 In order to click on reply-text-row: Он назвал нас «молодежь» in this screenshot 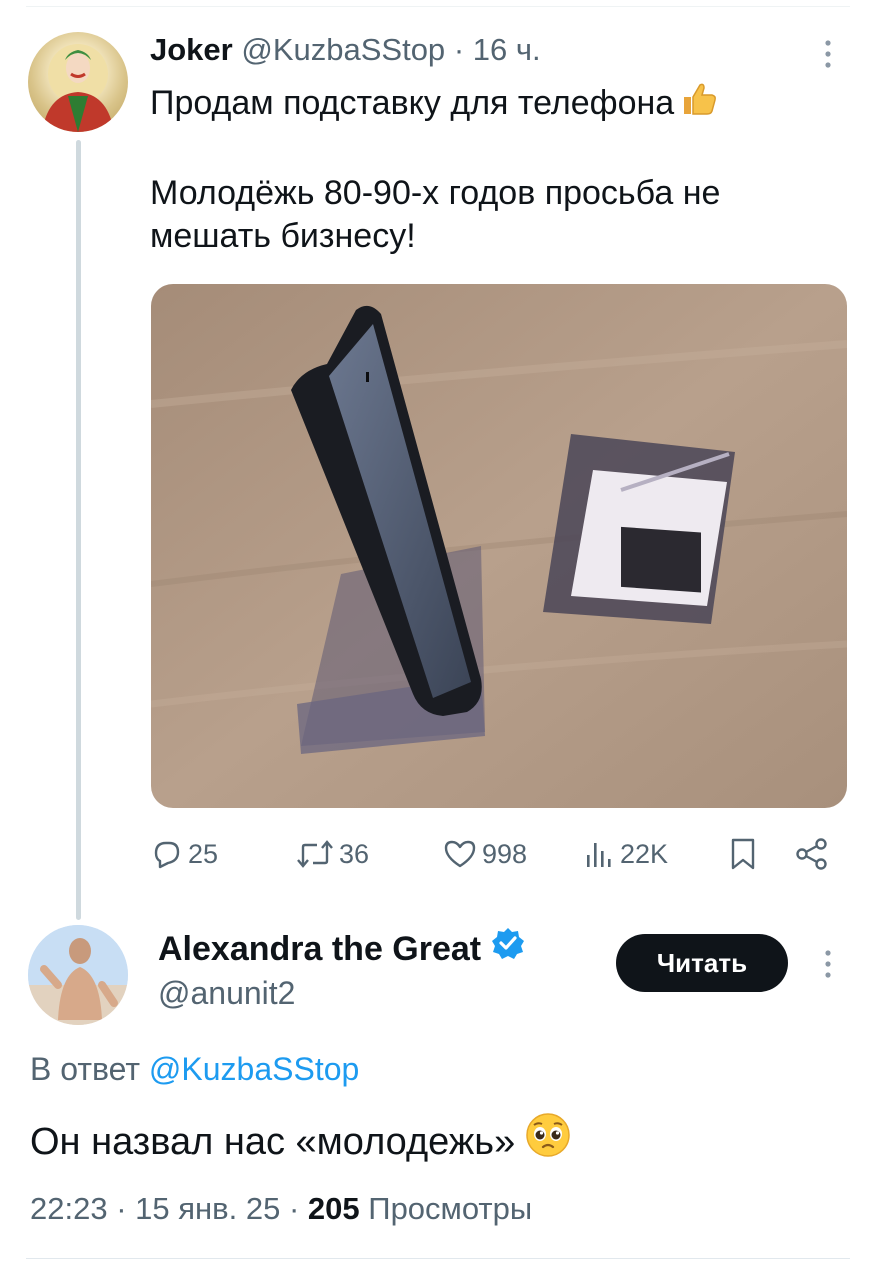, I will do `click(300, 1142)`.